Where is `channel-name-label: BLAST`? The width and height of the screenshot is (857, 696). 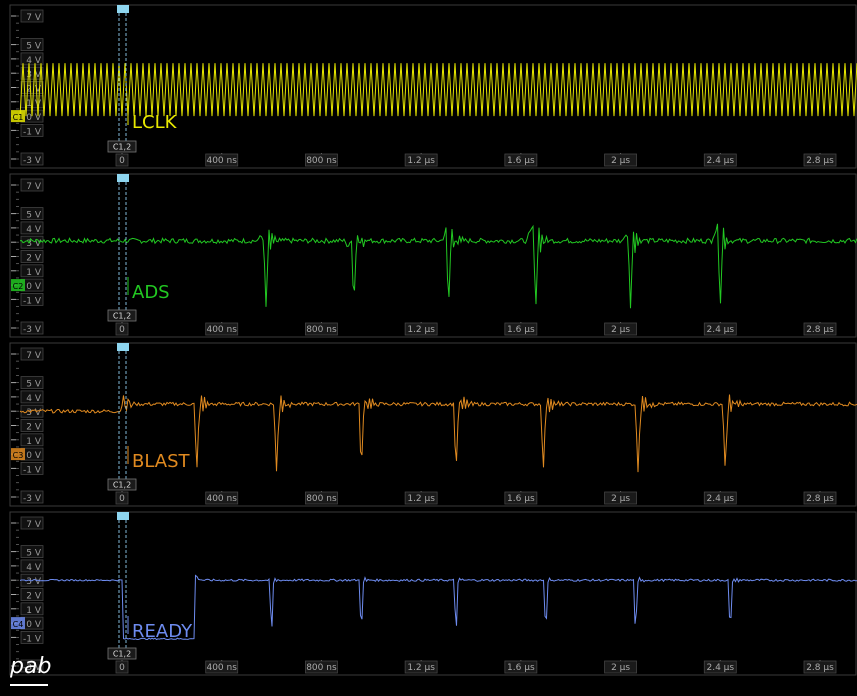
channel-name-label: BLAST is located at coordinates (161, 461).